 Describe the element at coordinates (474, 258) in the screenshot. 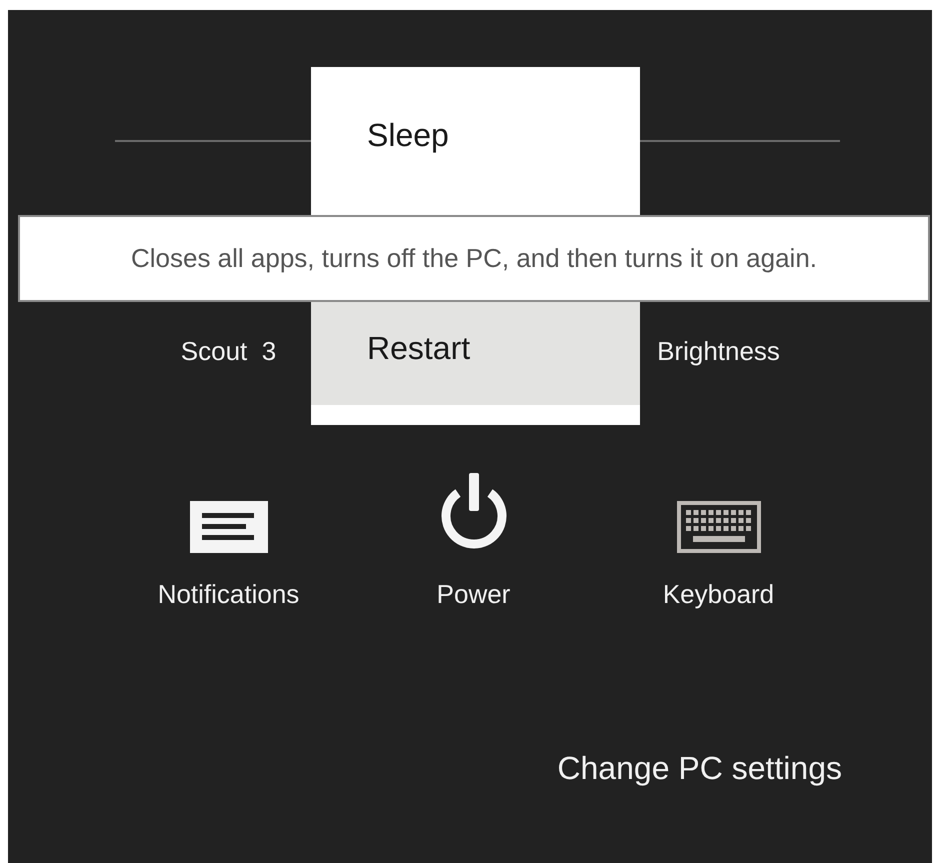

I see `tooltip: Closes all apps, turns off the PC, and then turns it on again.` at that location.